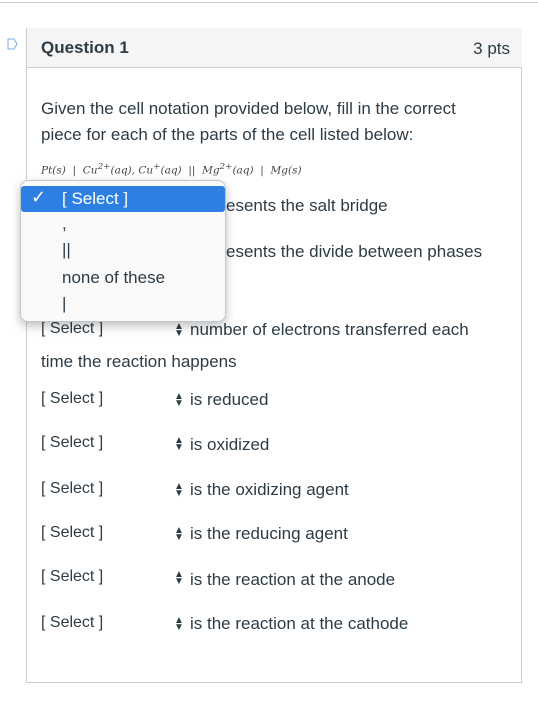 This screenshot has width=538, height=702. I want to click on menu-option-select: ✓ [ Select ], so click(123, 199).